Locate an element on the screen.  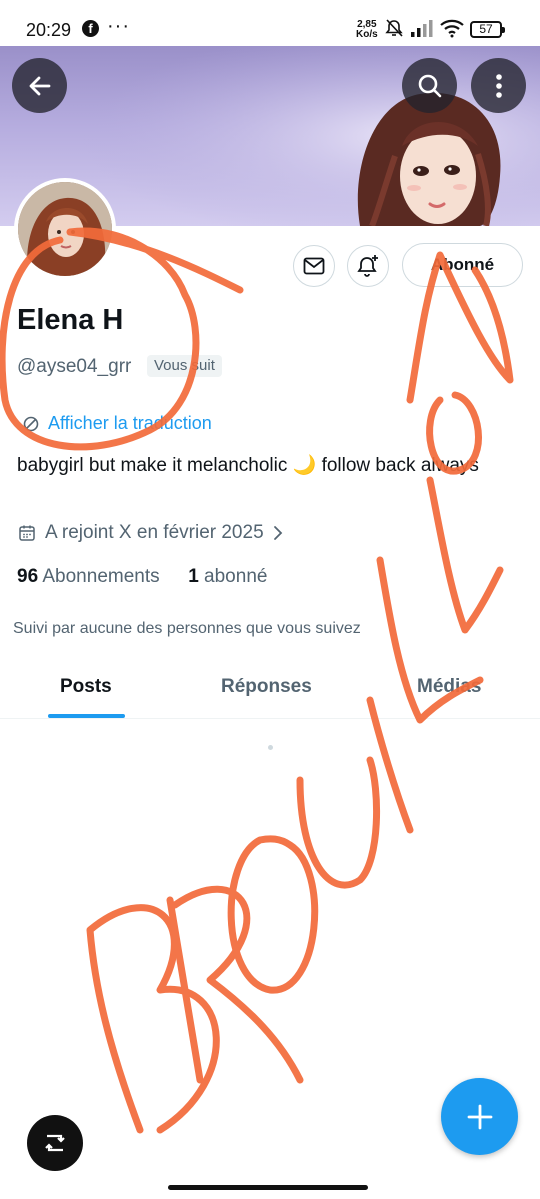
translate-label: Afficher la traduction is located at coordinates (130, 423).